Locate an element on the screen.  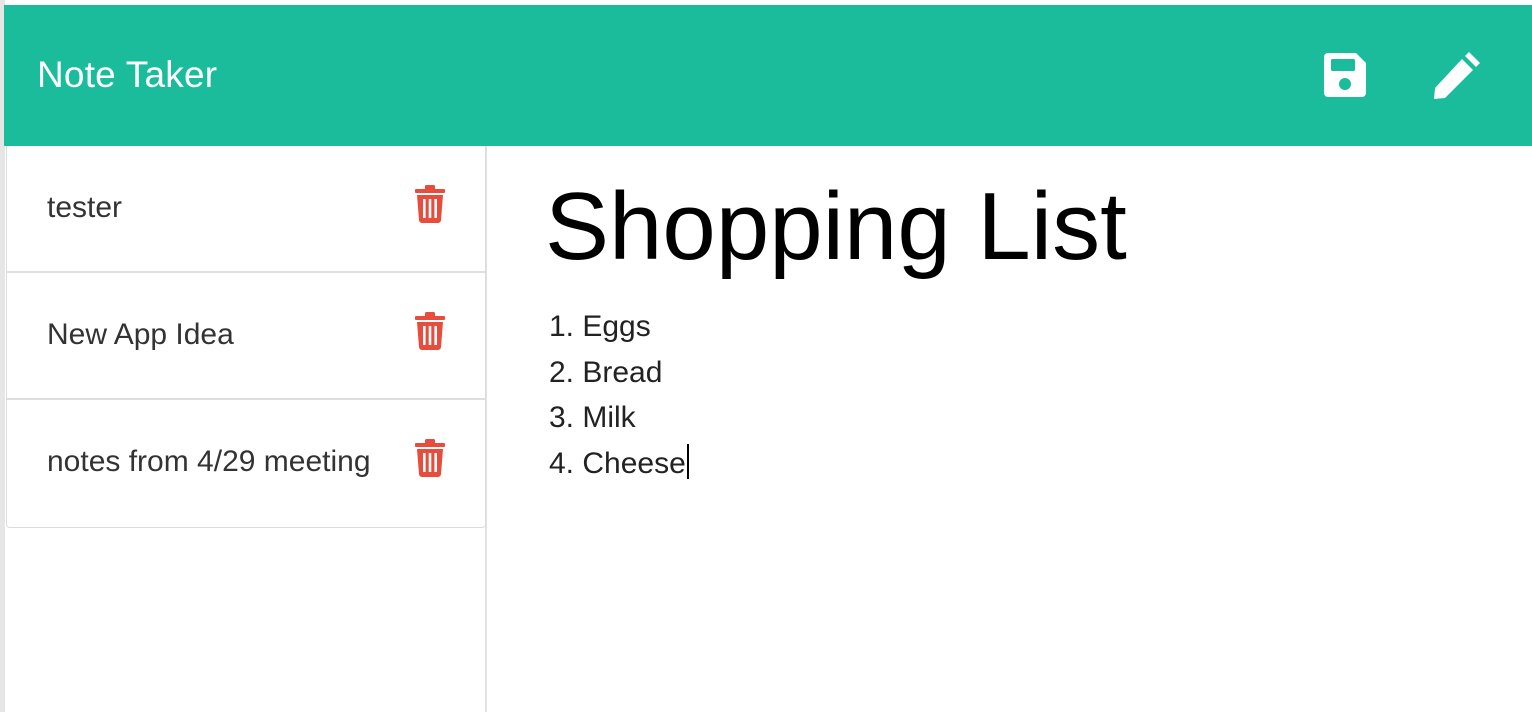
note-line: 2. Bread is located at coordinates (606, 372).